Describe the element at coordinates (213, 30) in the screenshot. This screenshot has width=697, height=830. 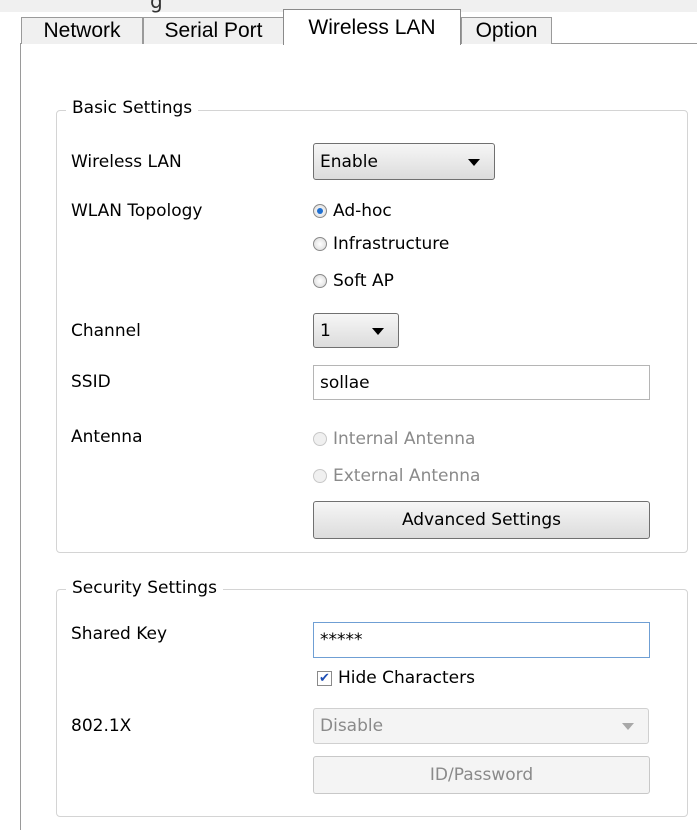
I see `tab-serial-port: Serial Port` at that location.